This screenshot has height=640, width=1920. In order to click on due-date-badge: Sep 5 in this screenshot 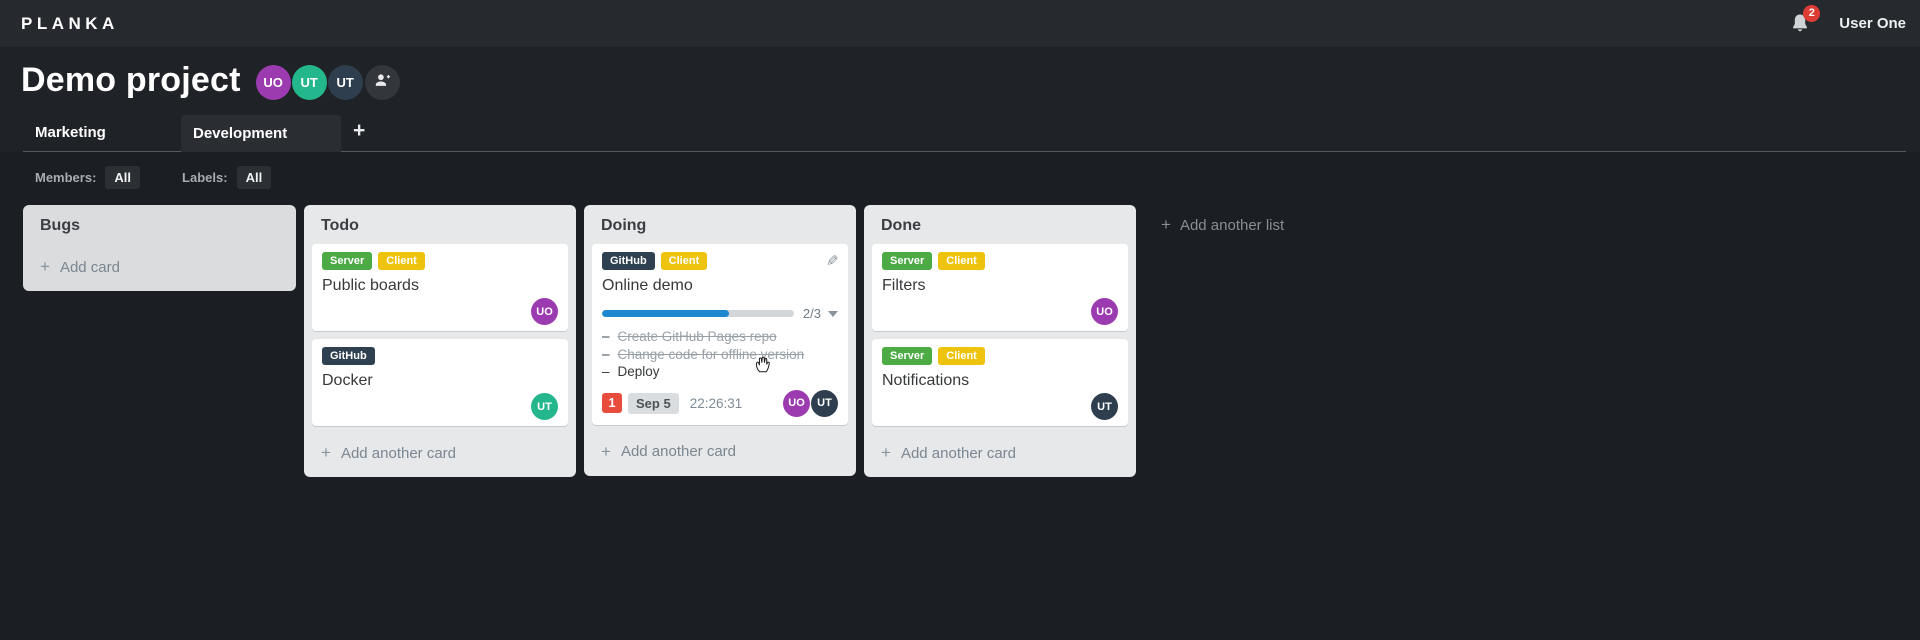, I will do `click(653, 403)`.